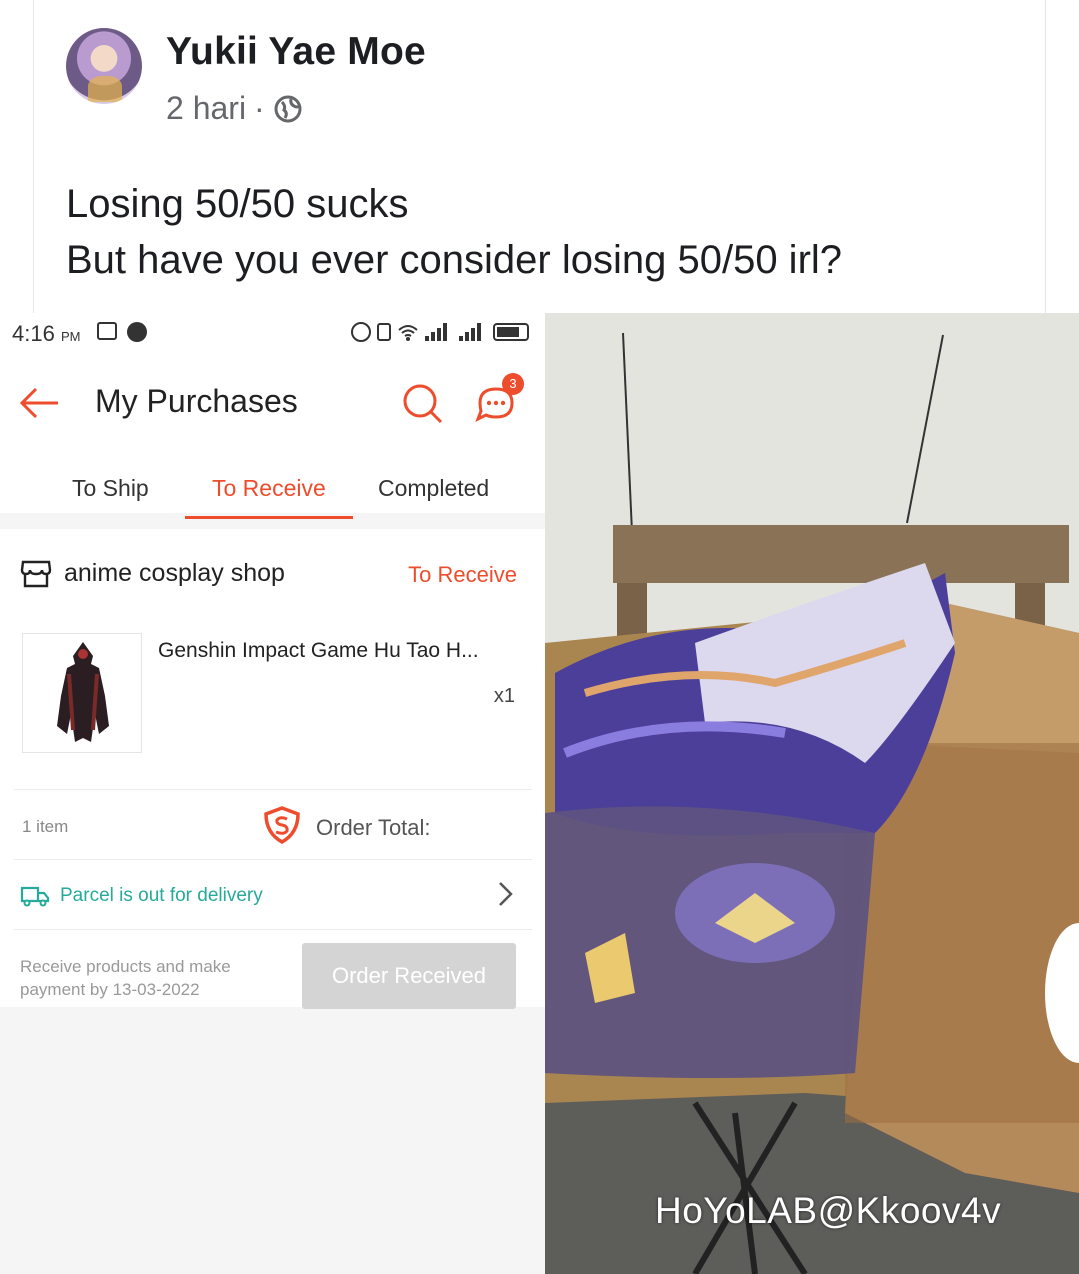 The image size is (1079, 1274). I want to click on globe-icon, so click(288, 108).